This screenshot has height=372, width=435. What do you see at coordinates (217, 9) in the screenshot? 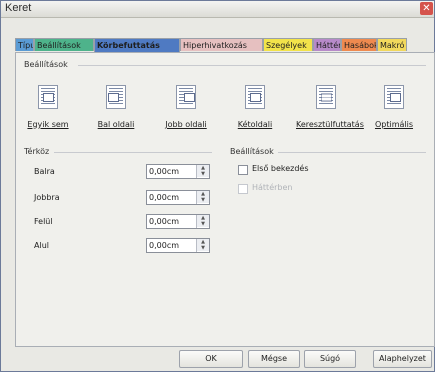
I see `title-bar: Keret ✕` at bounding box center [217, 9].